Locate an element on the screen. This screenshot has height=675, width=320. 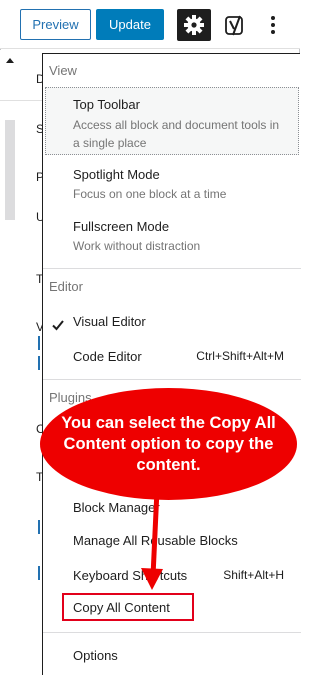
gear-icon is located at coordinates (194, 25).